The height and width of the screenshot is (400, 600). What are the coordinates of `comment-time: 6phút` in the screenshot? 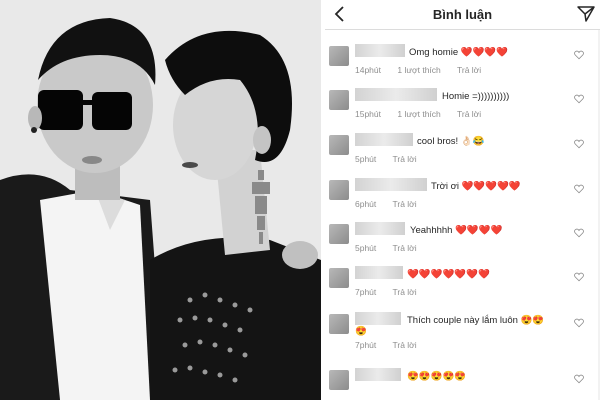 It's located at (366, 204).